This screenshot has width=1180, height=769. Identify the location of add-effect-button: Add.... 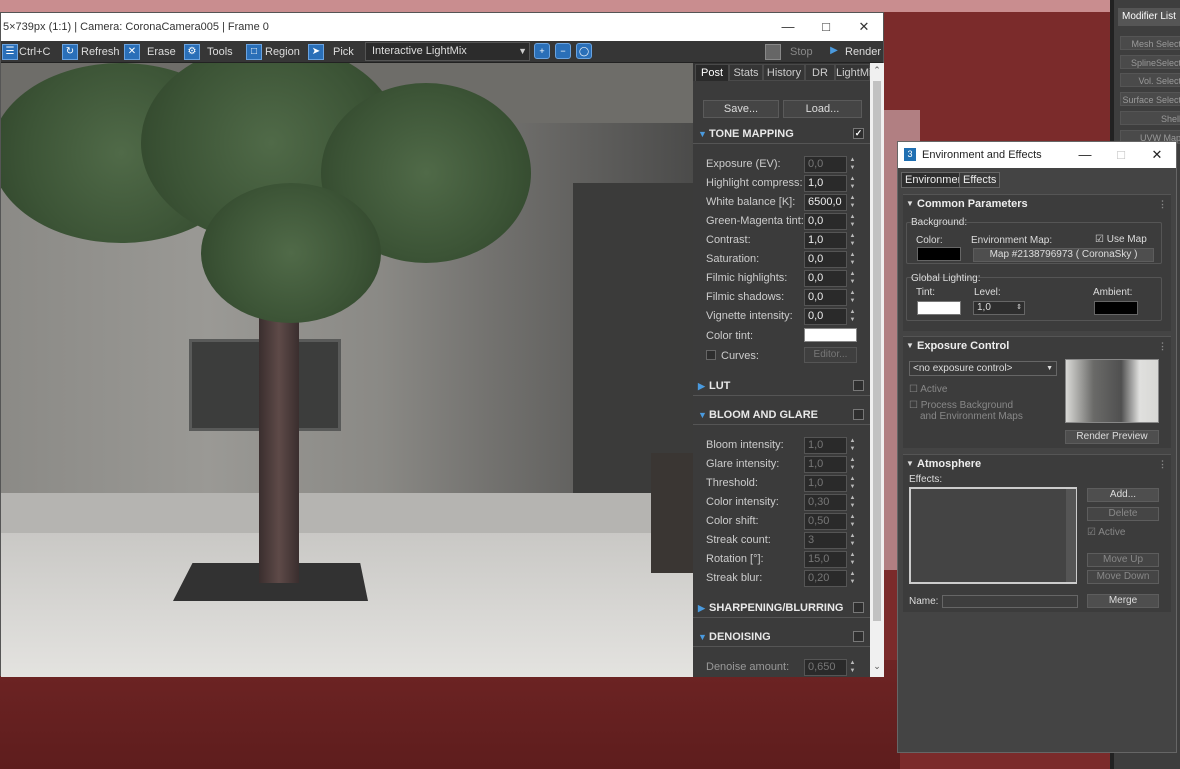
(1123, 495).